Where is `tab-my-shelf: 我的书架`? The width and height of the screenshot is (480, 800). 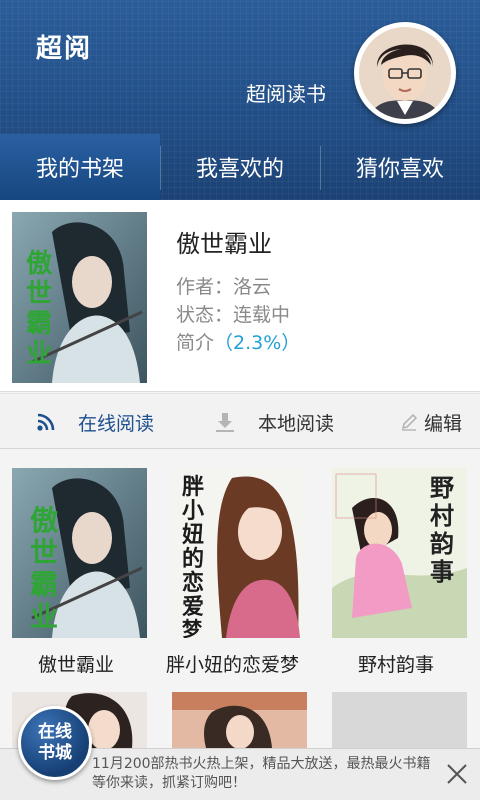 tab-my-shelf: 我的书架 is located at coordinates (80, 167).